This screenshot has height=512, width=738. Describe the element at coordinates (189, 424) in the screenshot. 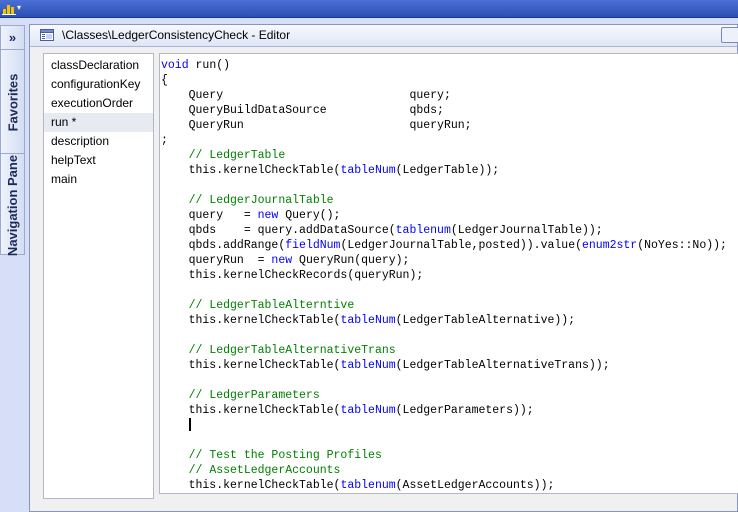

I see `text-caret` at that location.